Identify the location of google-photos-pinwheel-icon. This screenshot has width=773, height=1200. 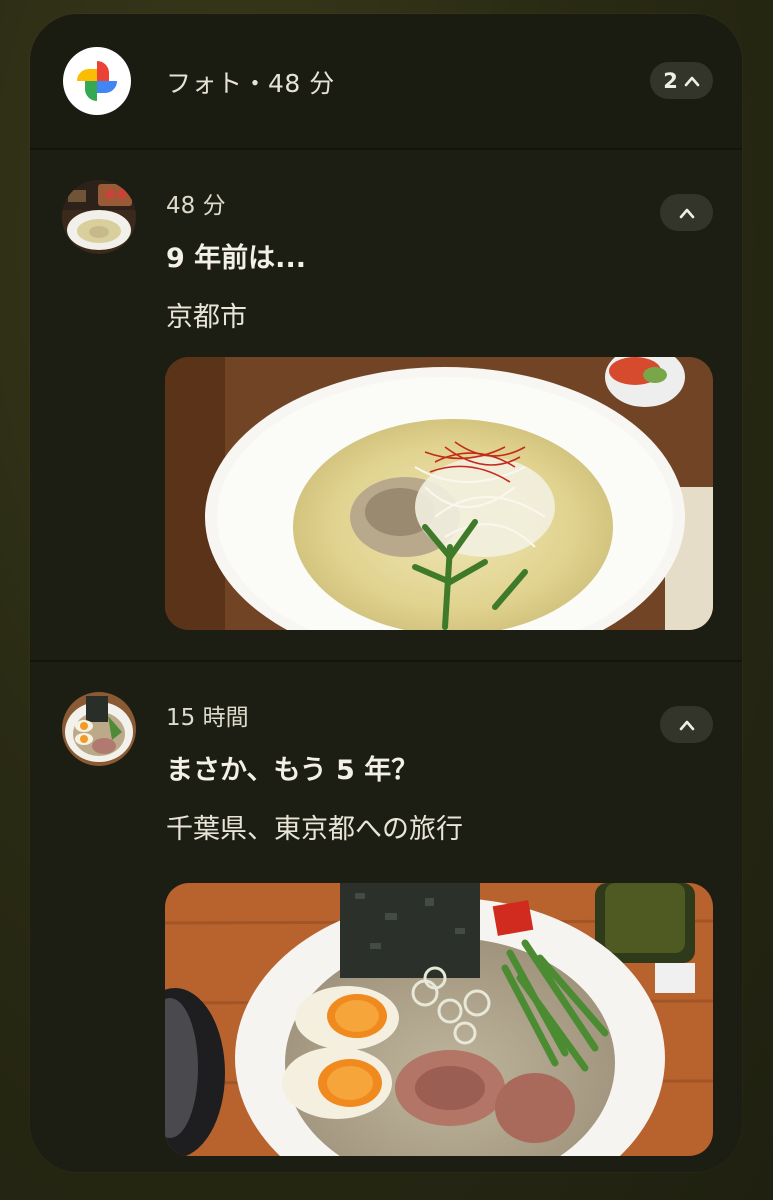
(97, 81).